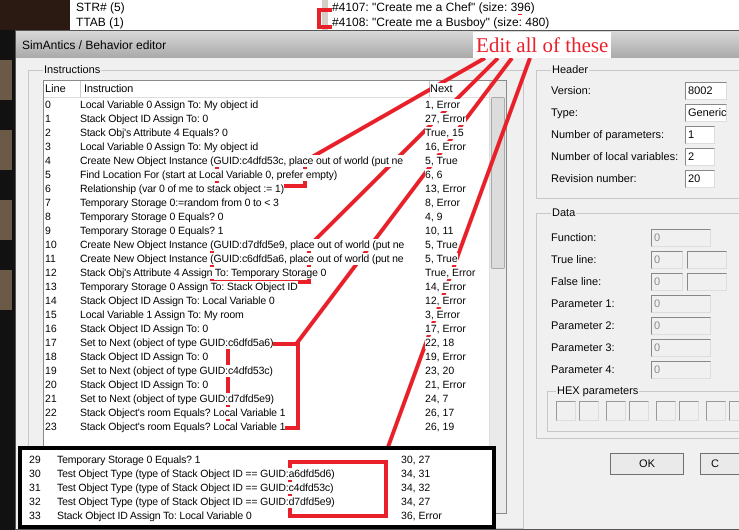  I want to click on input-field: 2, so click(700, 157).